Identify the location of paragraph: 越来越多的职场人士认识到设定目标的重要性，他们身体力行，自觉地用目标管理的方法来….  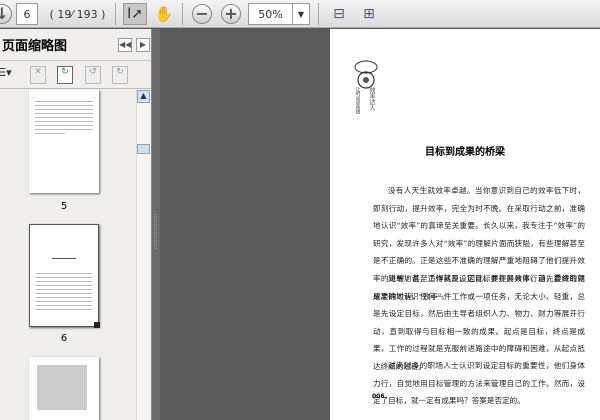
(479, 383).